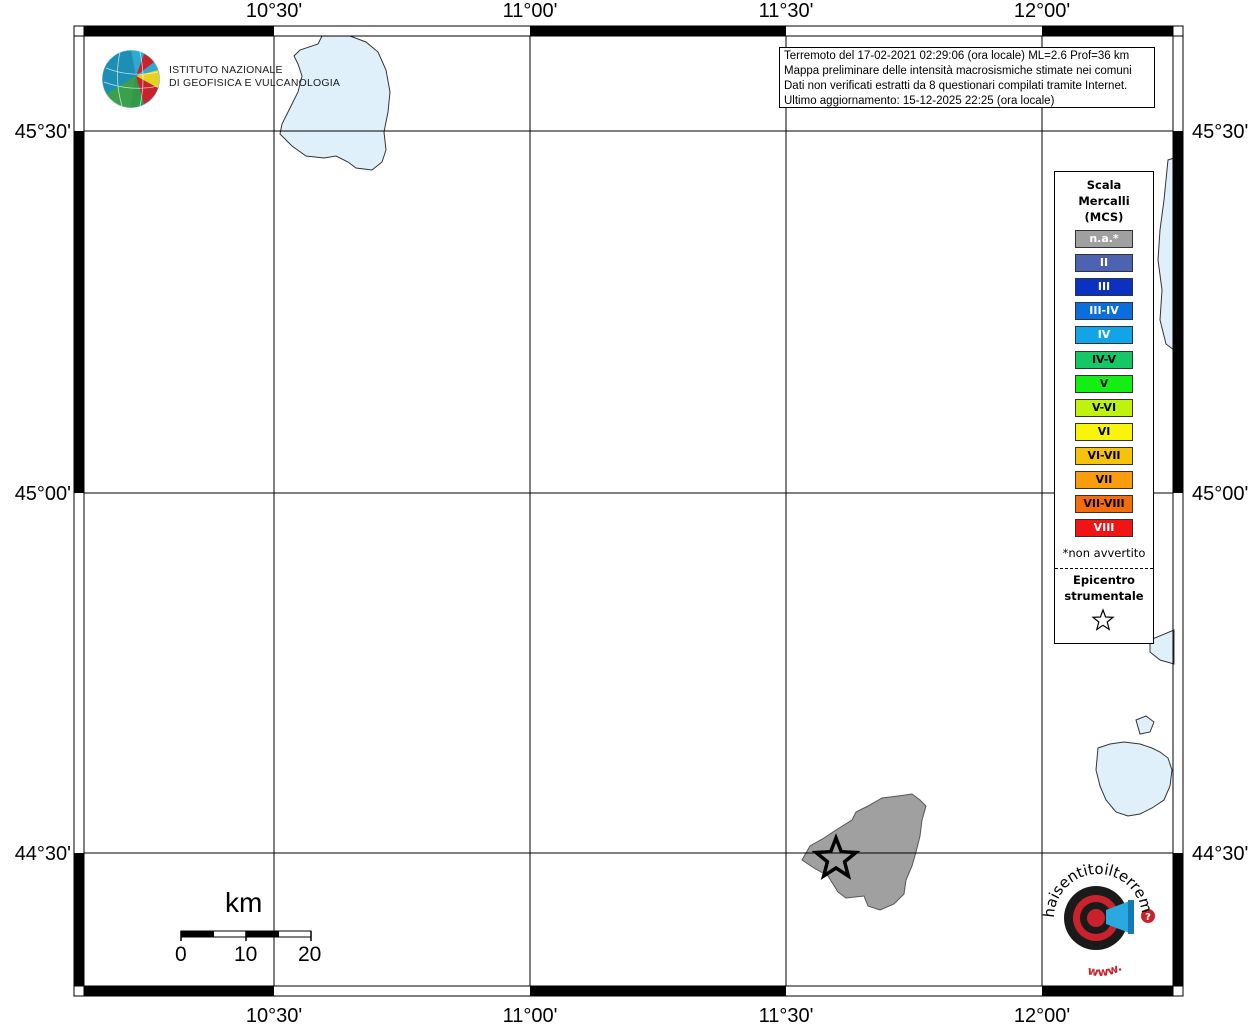 The height and width of the screenshot is (1024, 1256). I want to click on lon-label-bottom-3: 11°30', so click(786, 1014).